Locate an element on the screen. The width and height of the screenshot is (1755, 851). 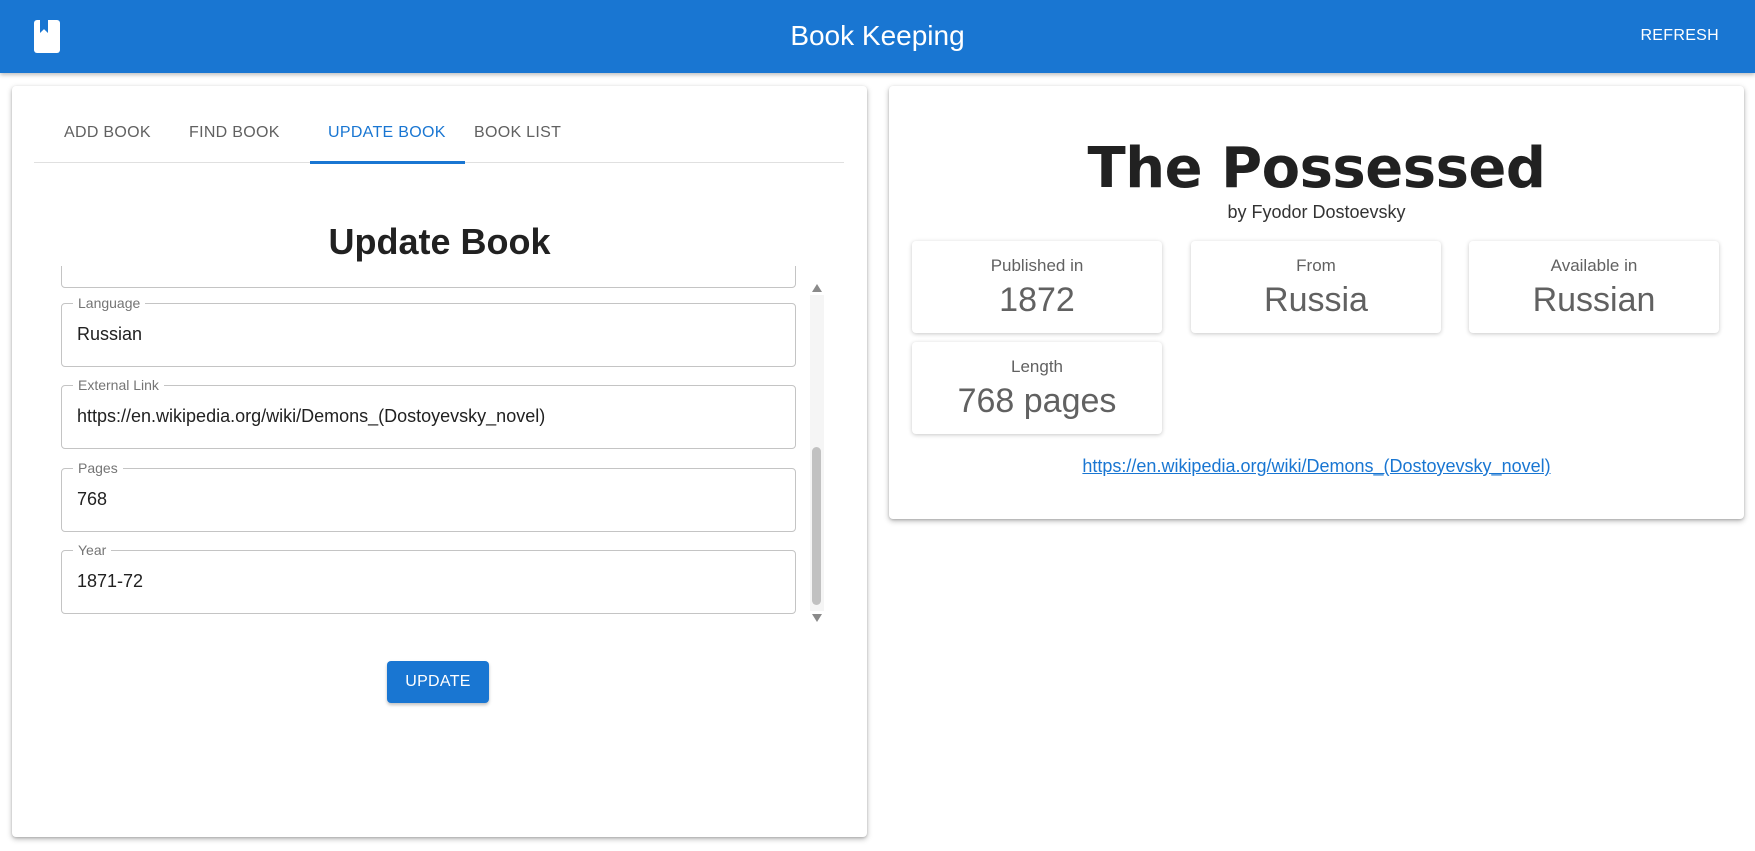
stat-length: Length 768 pages is located at coordinates (1037, 388).